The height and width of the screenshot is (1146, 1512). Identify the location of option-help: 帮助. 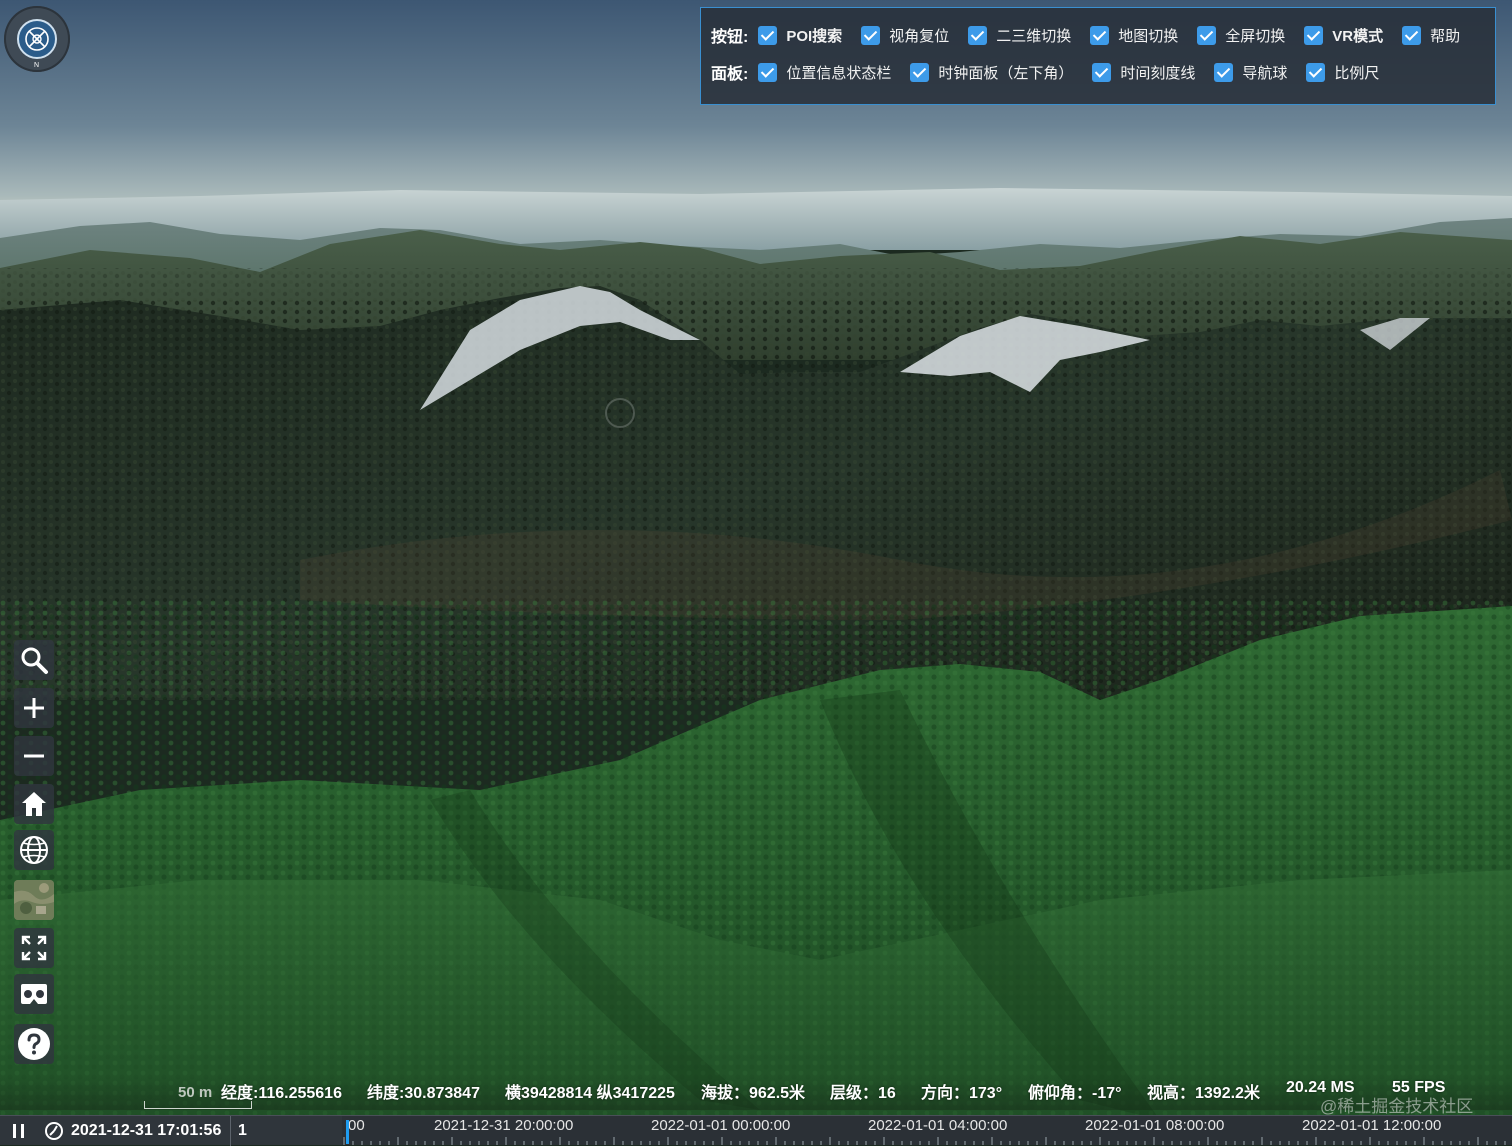
(1431, 35).